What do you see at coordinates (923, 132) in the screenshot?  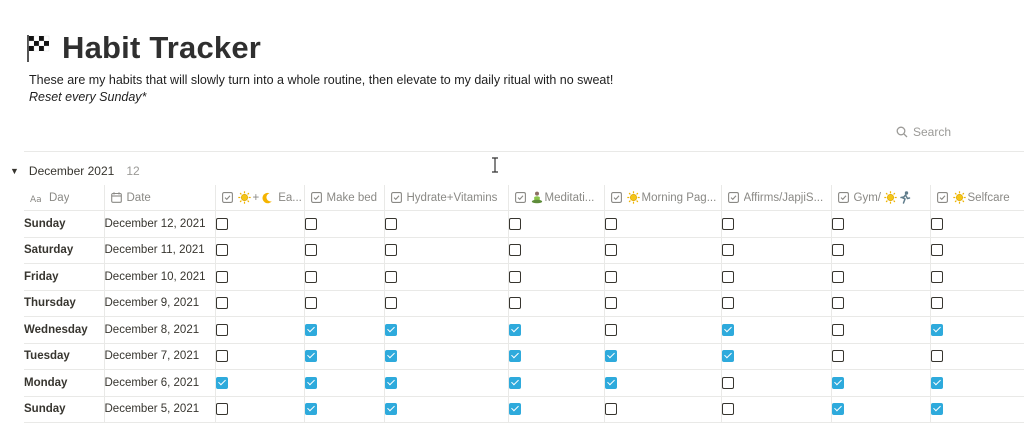 I see `search-button: Search` at bounding box center [923, 132].